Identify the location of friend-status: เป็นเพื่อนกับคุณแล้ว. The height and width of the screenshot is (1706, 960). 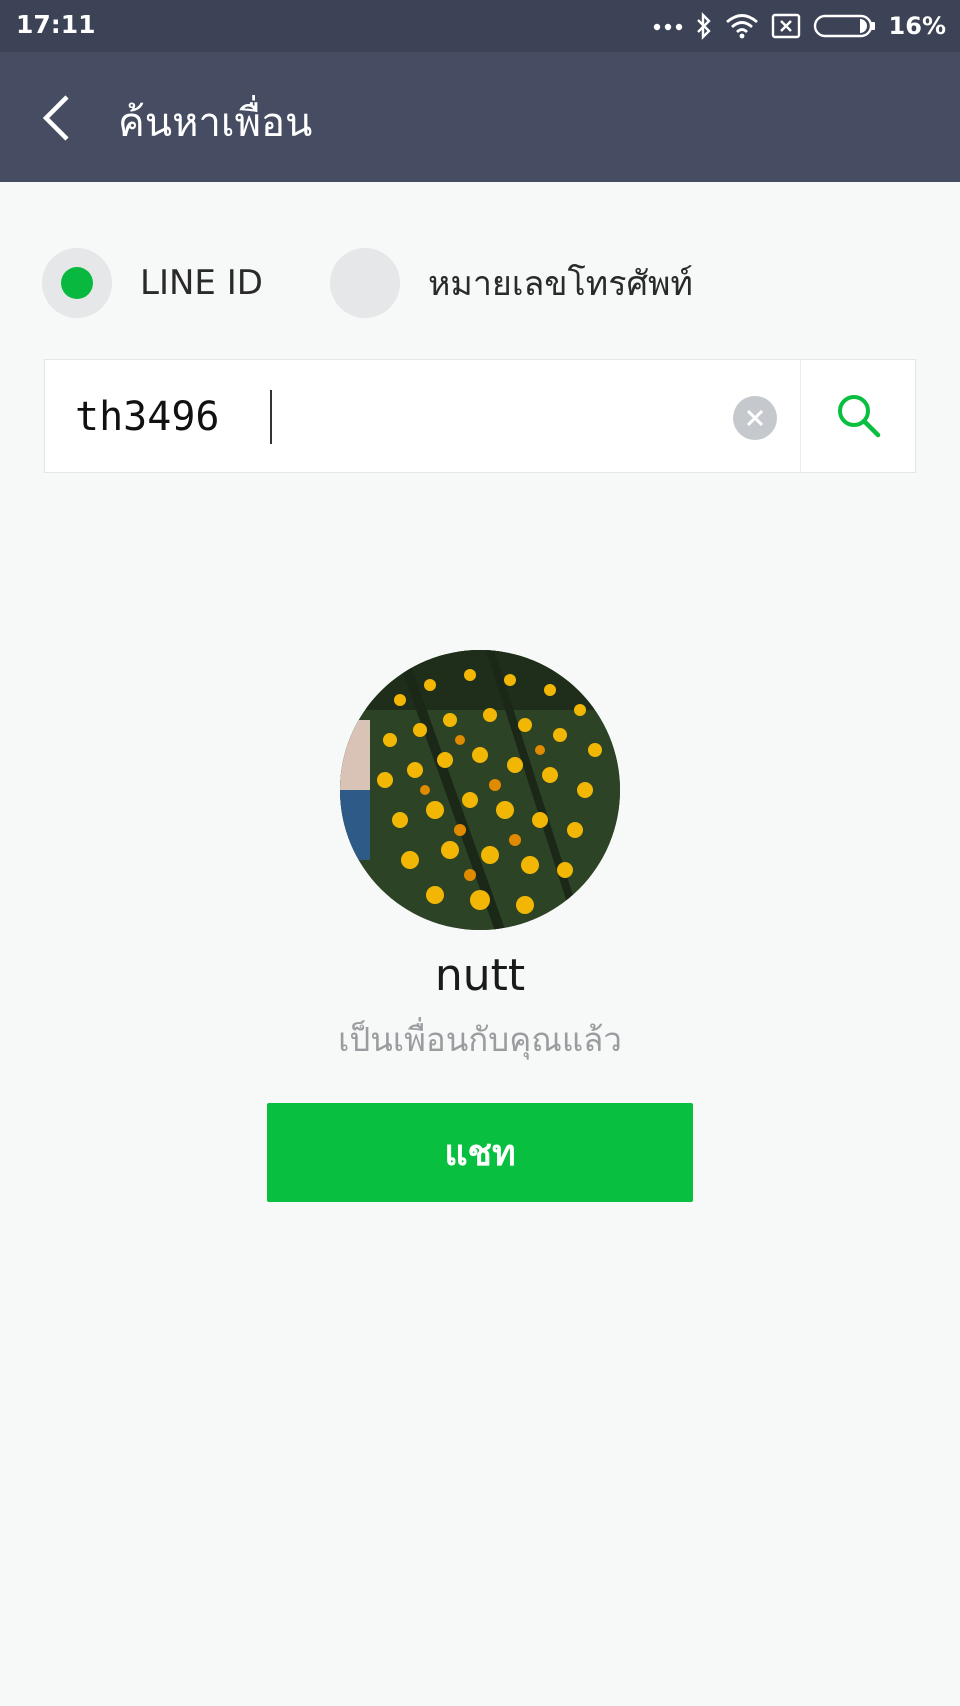
(480, 1039).